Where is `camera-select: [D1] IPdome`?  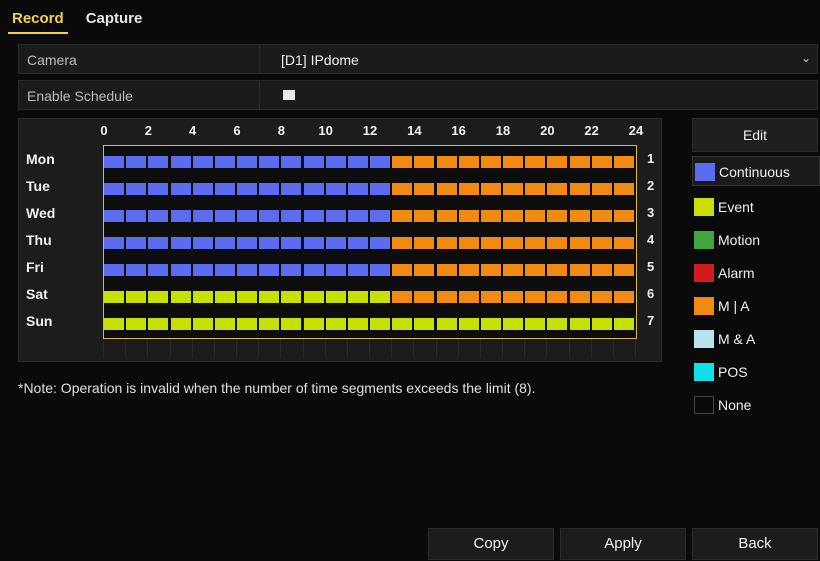 camera-select: [D1] IPdome is located at coordinates (320, 60).